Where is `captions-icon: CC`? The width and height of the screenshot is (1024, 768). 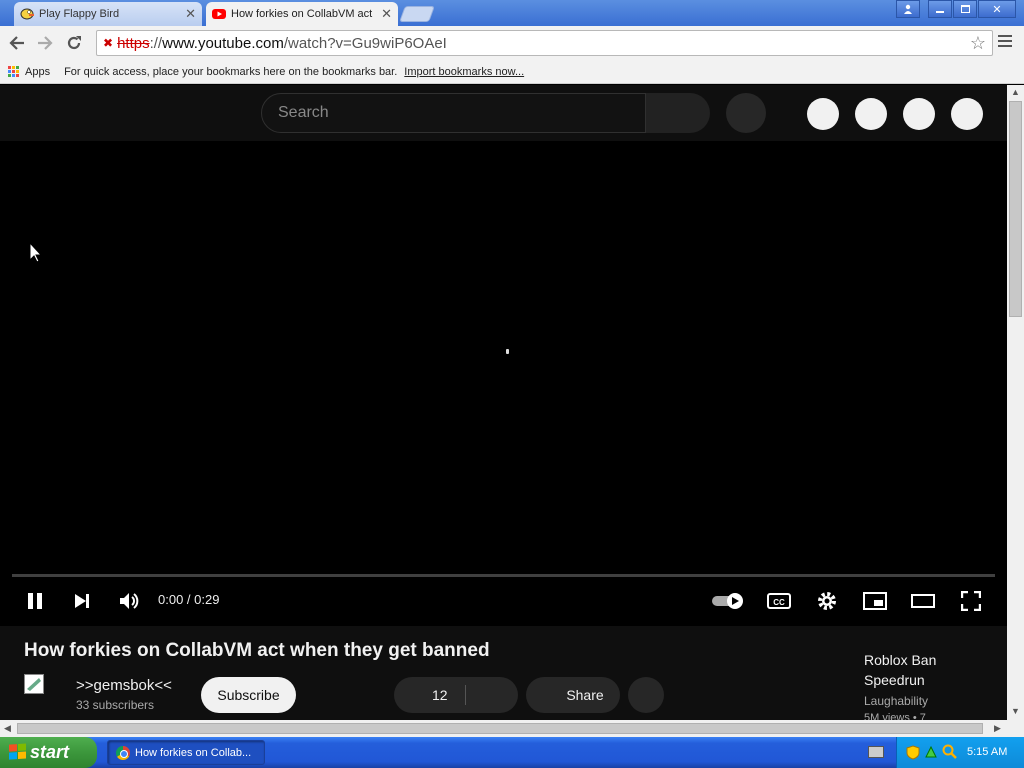
captions-icon: CC is located at coordinates (779, 601).